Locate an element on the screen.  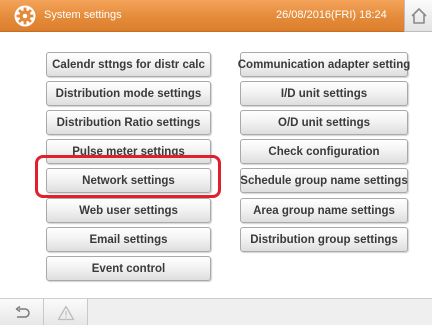
page-title: System settings is located at coordinates (83, 15).